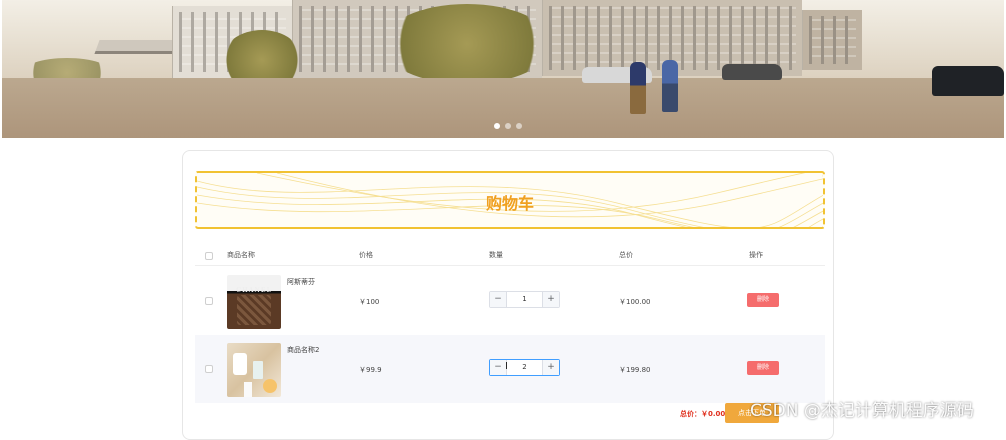  I want to click on column-header-quantity: 数量, so click(496, 255).